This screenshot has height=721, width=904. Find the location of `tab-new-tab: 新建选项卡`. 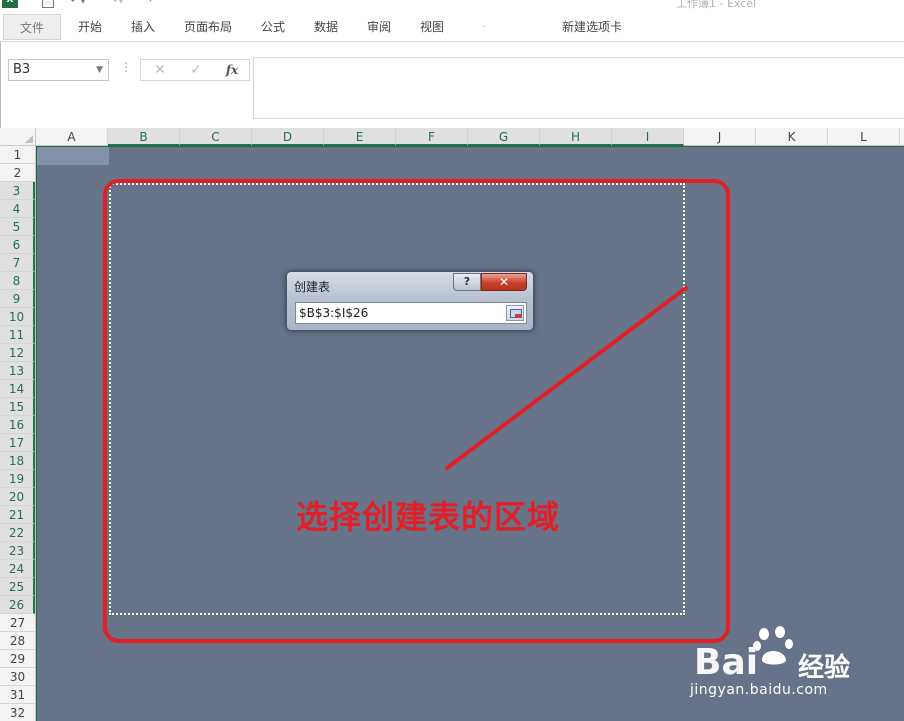

tab-new-tab: 新建选项卡 is located at coordinates (592, 27).